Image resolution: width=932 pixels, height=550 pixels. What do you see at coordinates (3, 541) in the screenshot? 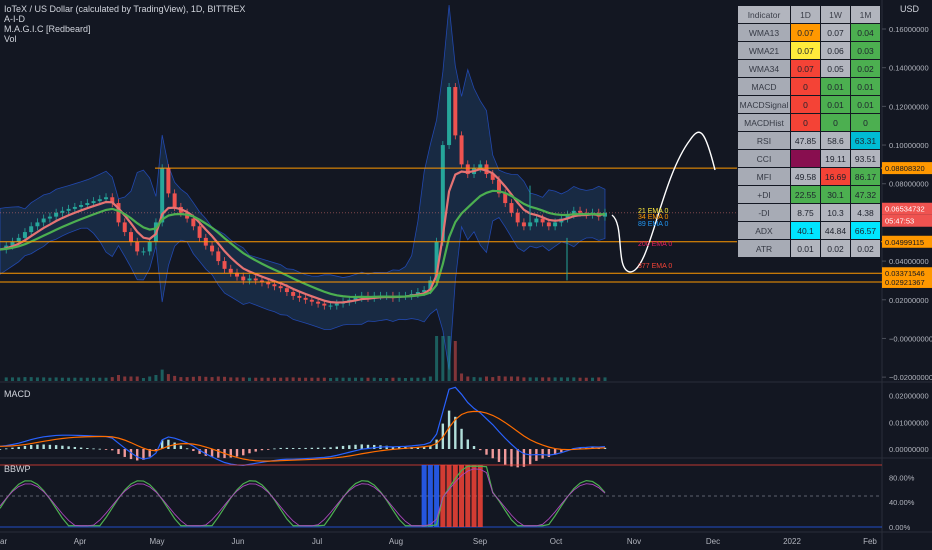
I see `x-tick-label: ar` at bounding box center [3, 541].